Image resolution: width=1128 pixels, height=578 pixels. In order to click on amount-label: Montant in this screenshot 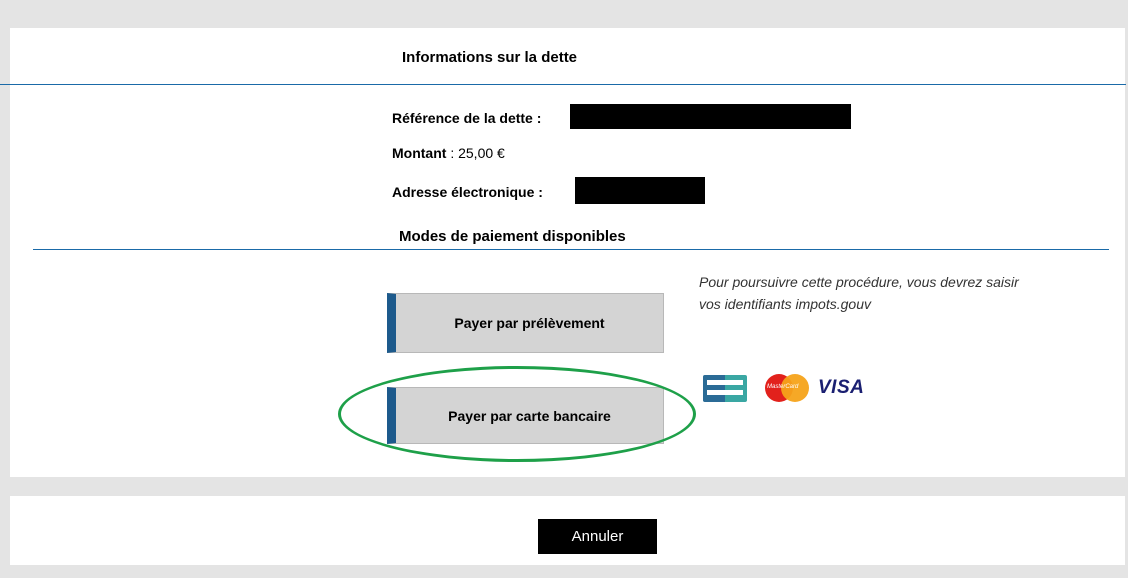, I will do `click(419, 153)`.